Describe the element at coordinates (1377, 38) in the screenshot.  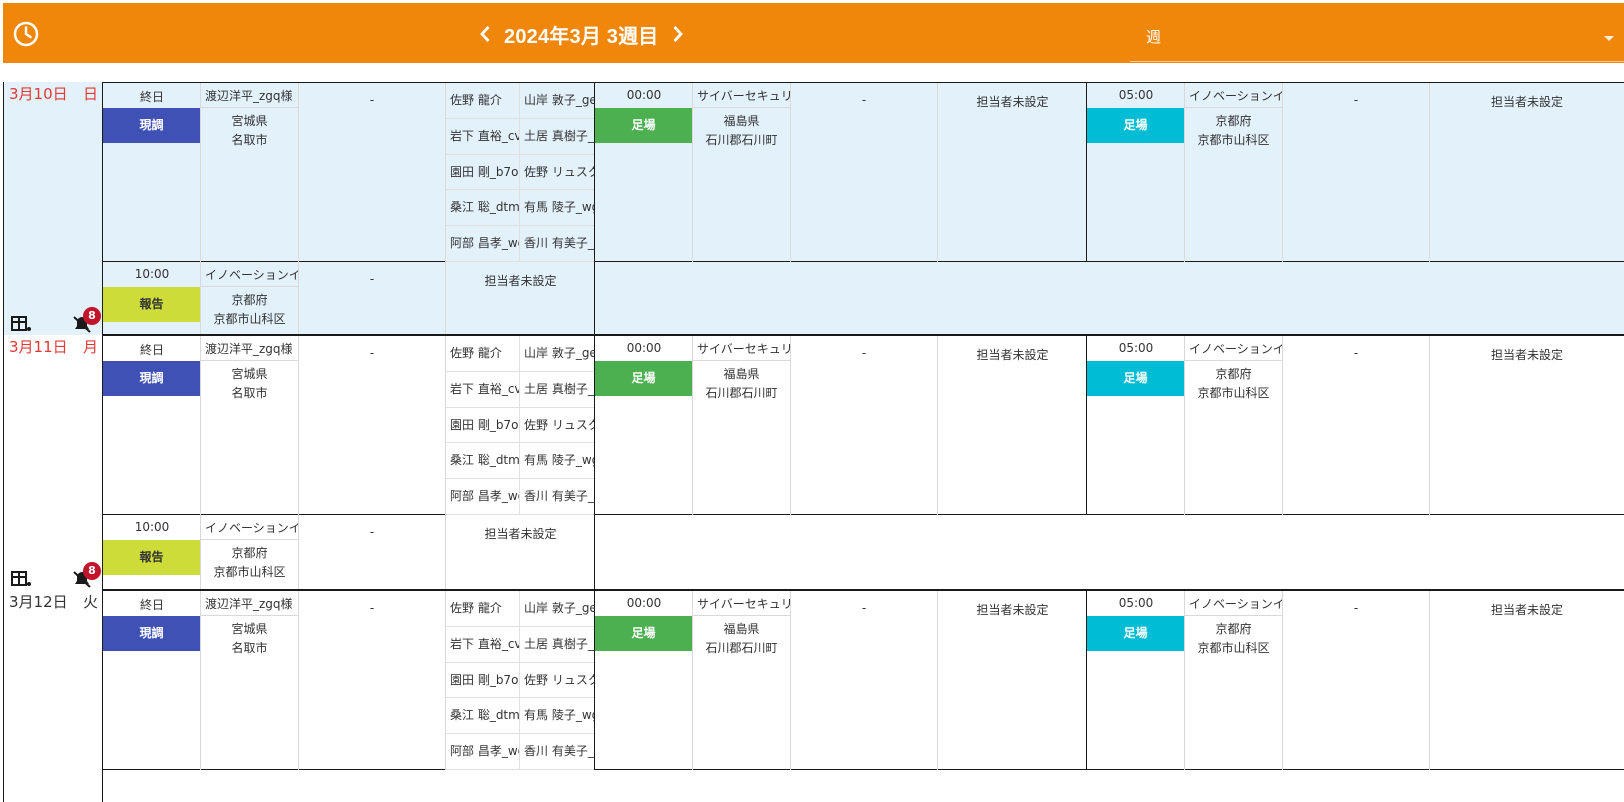
I see `view-mode-select: 週` at that location.